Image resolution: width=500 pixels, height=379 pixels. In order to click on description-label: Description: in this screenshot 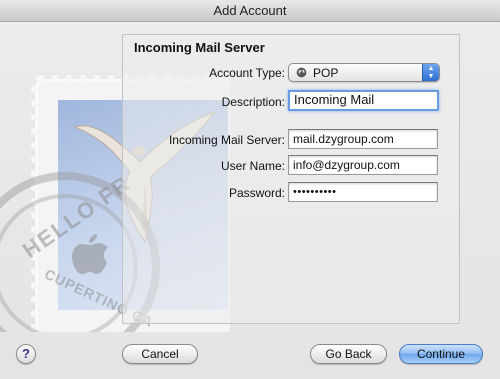, I will do `click(253, 102)`.